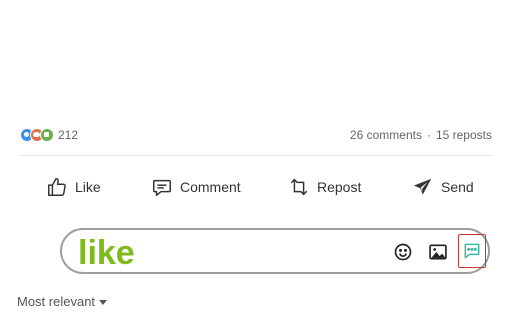  Describe the element at coordinates (162, 187) in the screenshot. I see `speech-bubble-icon` at that location.